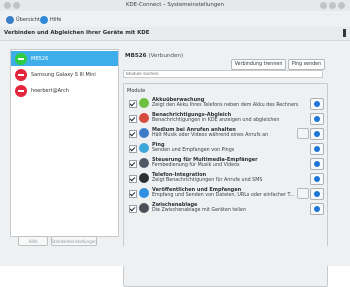  I want to click on disconnect-button: Verbindung trennen, so click(258, 64).